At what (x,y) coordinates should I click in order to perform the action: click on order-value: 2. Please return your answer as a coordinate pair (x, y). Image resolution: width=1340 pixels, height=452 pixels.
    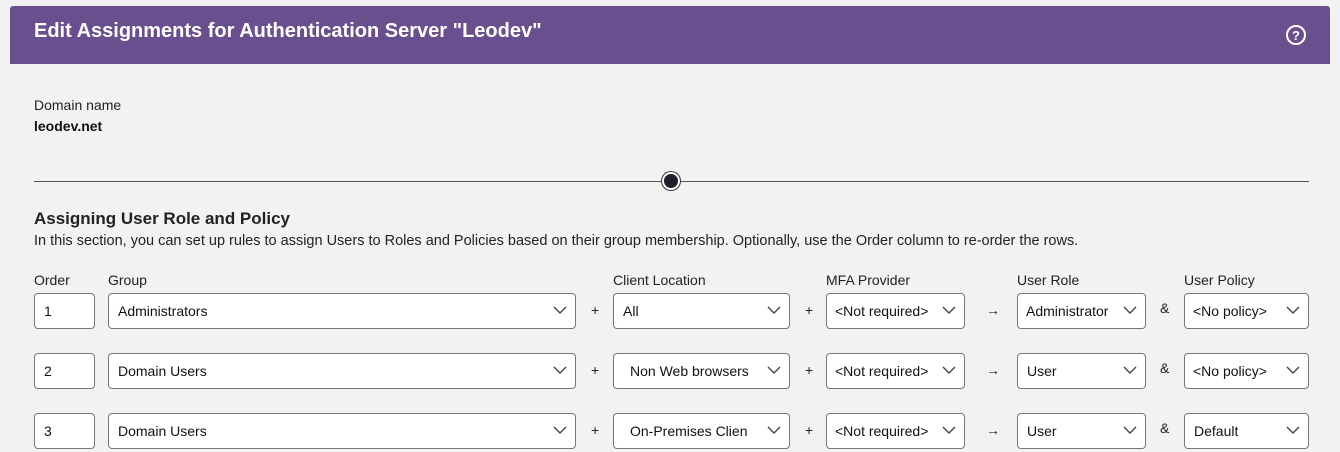
    Looking at the image, I should click on (48, 371).